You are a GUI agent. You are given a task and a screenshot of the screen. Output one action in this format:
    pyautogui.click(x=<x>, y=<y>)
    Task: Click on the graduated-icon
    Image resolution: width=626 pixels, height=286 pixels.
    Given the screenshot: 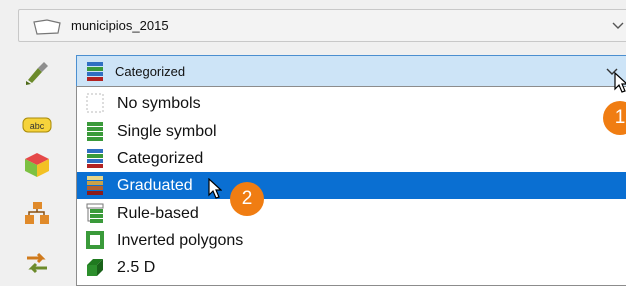 What is the action you would take?
    pyautogui.click(x=95, y=185)
    